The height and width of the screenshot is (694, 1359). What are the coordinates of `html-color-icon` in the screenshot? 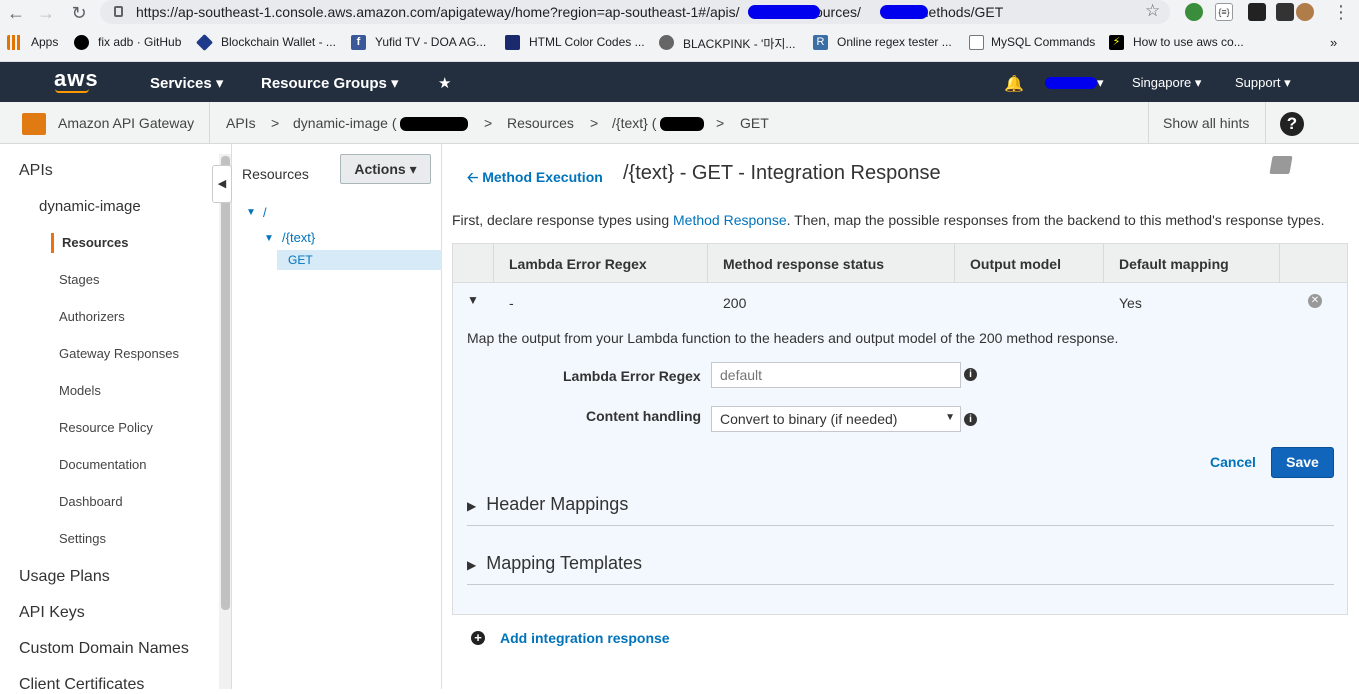 It's located at (512, 42).